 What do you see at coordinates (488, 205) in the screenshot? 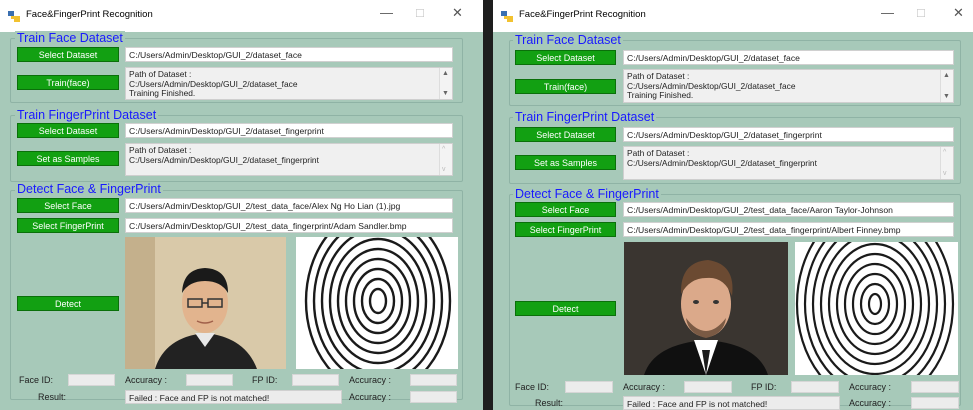
I see `screenshot-divider` at bounding box center [488, 205].